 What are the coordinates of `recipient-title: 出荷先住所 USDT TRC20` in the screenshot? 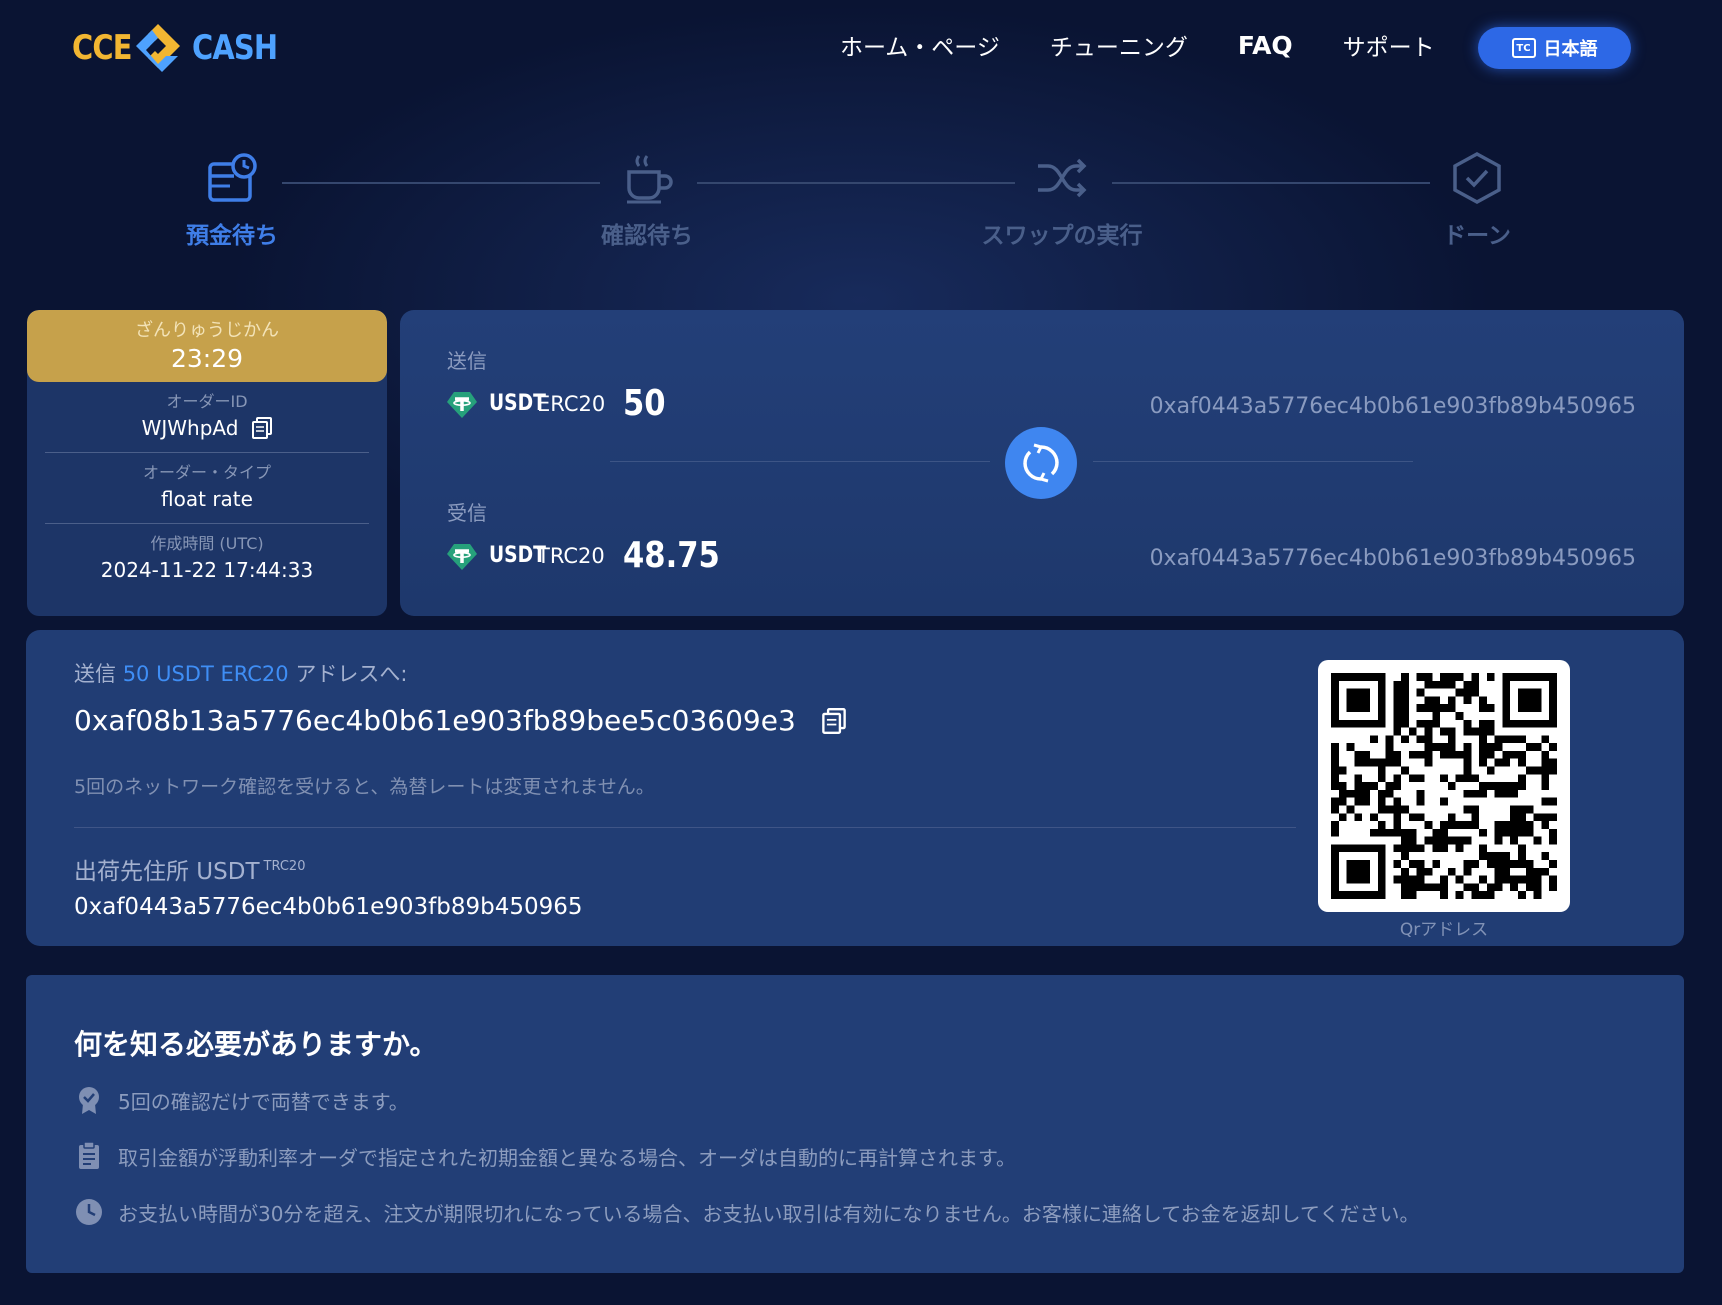 It's located at (189, 869).